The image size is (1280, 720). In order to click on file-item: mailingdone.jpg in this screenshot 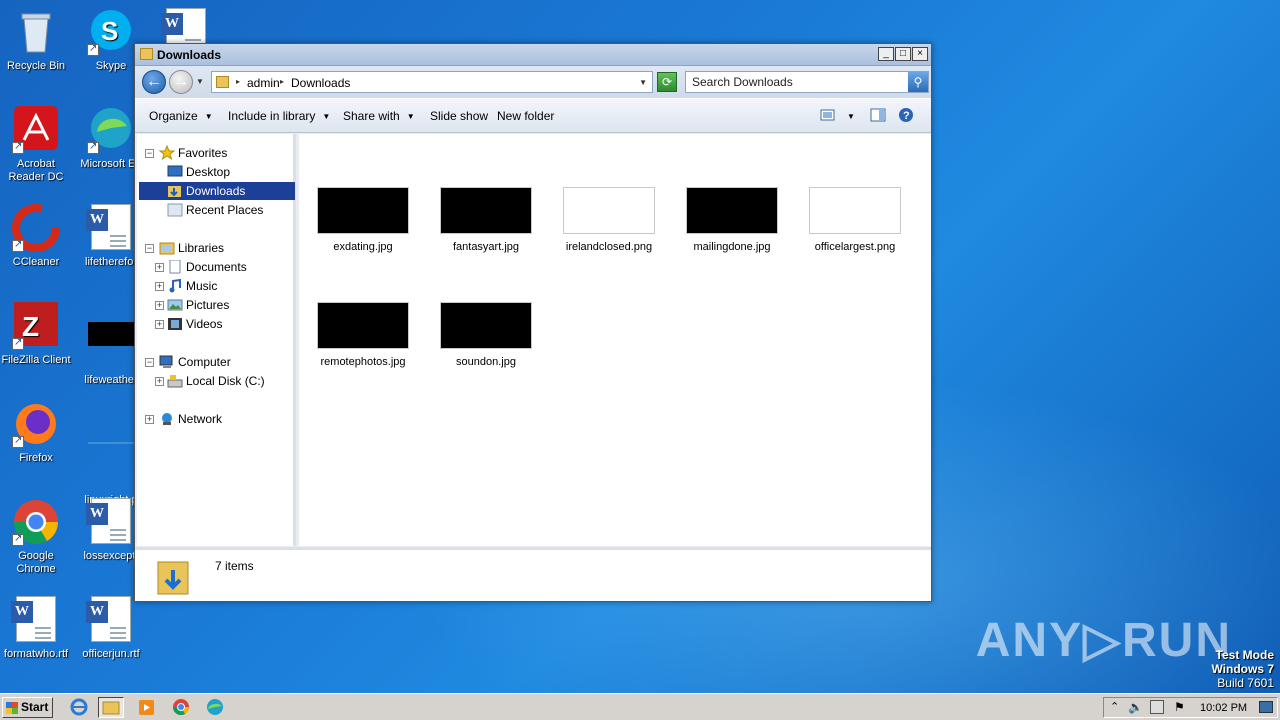, I will do `click(732, 220)`.